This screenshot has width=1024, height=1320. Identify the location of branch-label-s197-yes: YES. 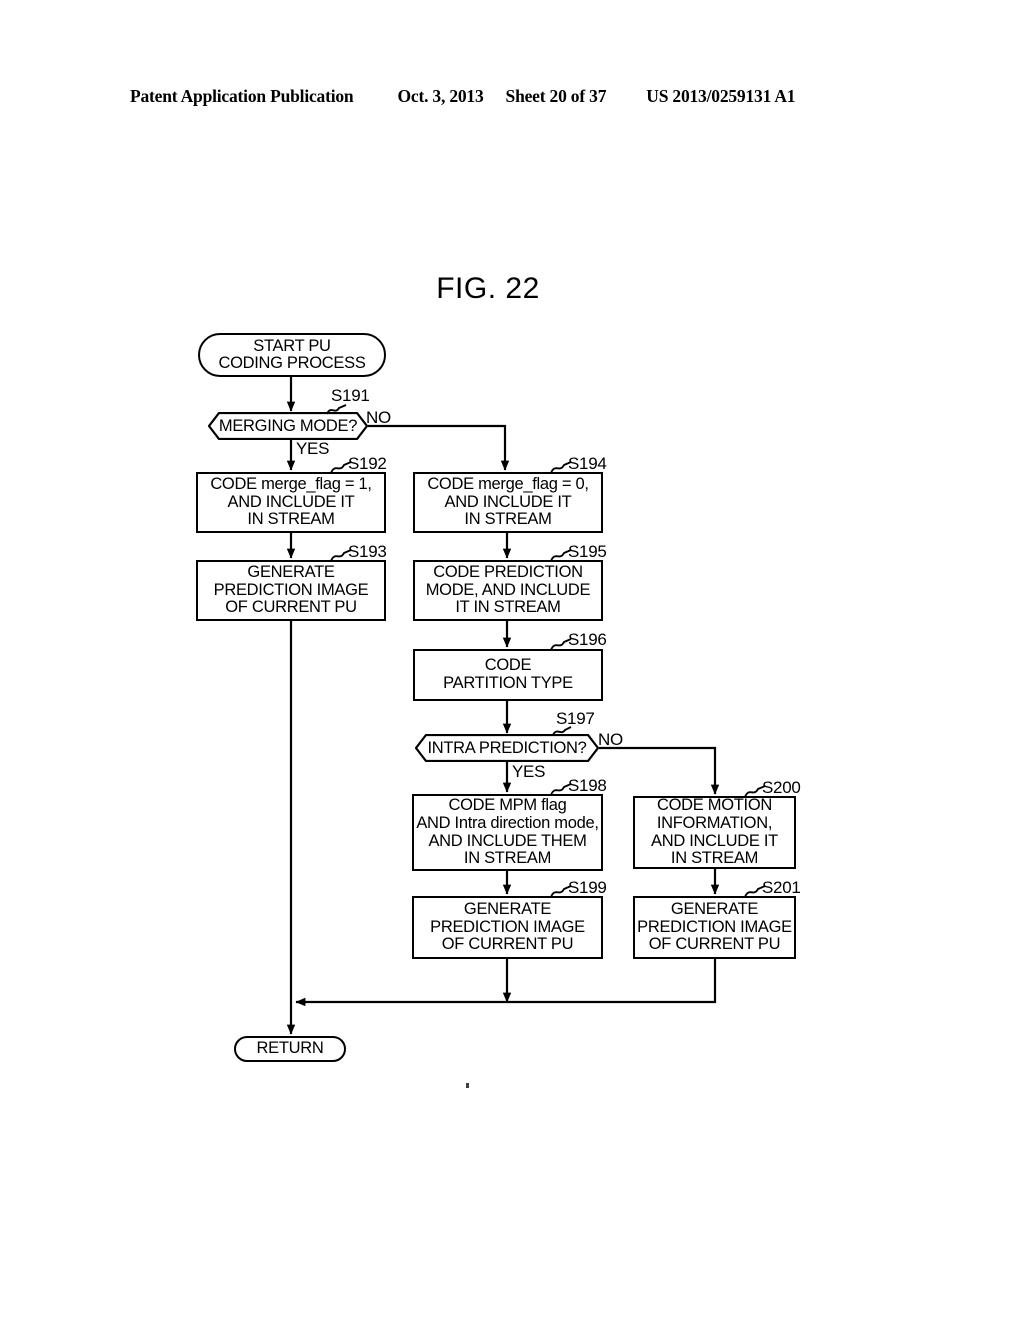
(529, 771).